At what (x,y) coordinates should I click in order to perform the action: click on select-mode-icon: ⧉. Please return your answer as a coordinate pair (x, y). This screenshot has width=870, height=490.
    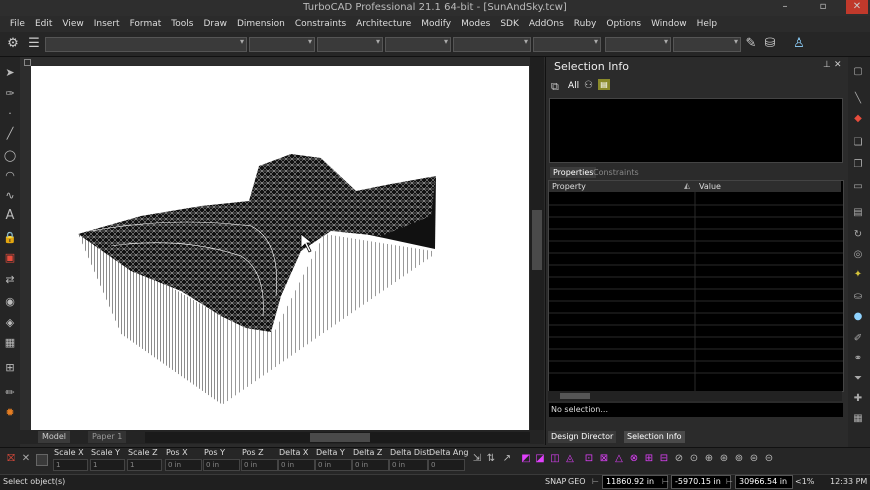
    Looking at the image, I should click on (555, 87).